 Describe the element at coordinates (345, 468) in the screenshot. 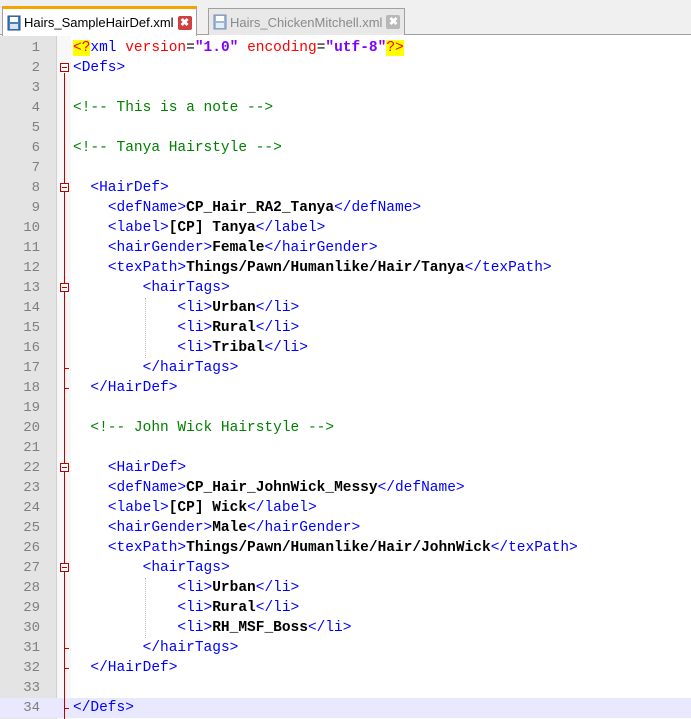

I see `code-line: 22 <HairDef>` at that location.